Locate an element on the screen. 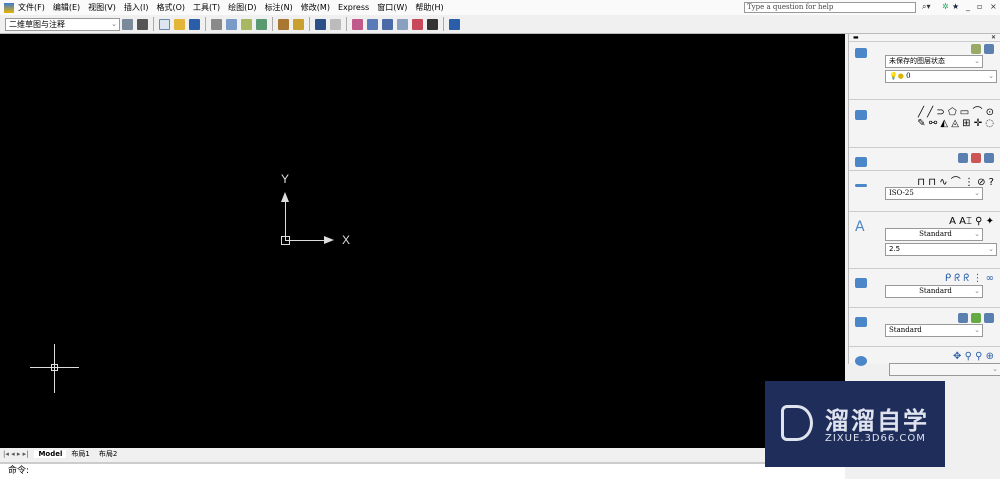 The image size is (1000, 479). text-height-select: 2.5 ⌄ is located at coordinates (941, 249).